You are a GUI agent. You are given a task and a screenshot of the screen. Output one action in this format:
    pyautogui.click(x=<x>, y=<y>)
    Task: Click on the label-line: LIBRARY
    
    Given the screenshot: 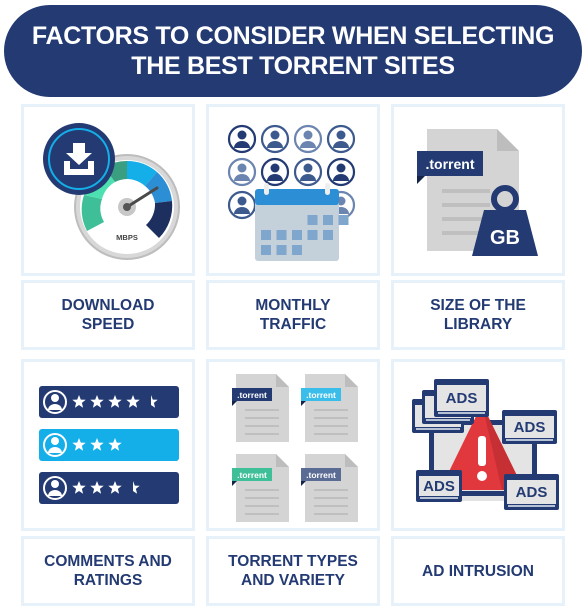 What is the action you would take?
    pyautogui.click(x=478, y=324)
    